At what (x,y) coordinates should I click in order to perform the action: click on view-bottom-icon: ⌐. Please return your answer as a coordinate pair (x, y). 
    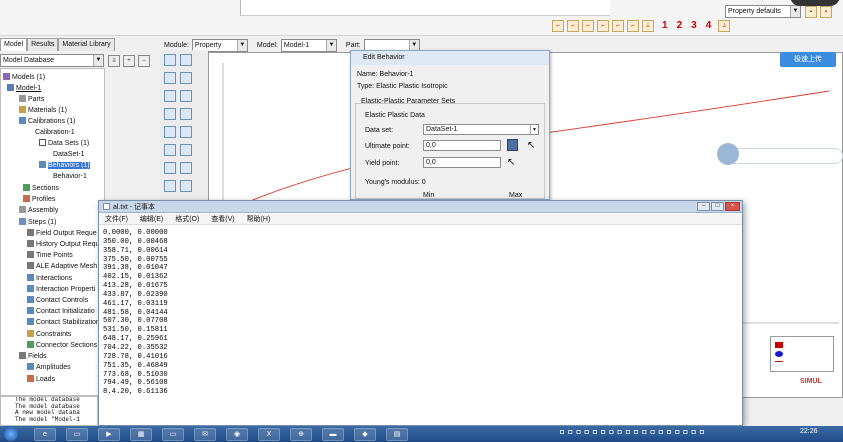
    Looking at the image, I should click on (603, 26).